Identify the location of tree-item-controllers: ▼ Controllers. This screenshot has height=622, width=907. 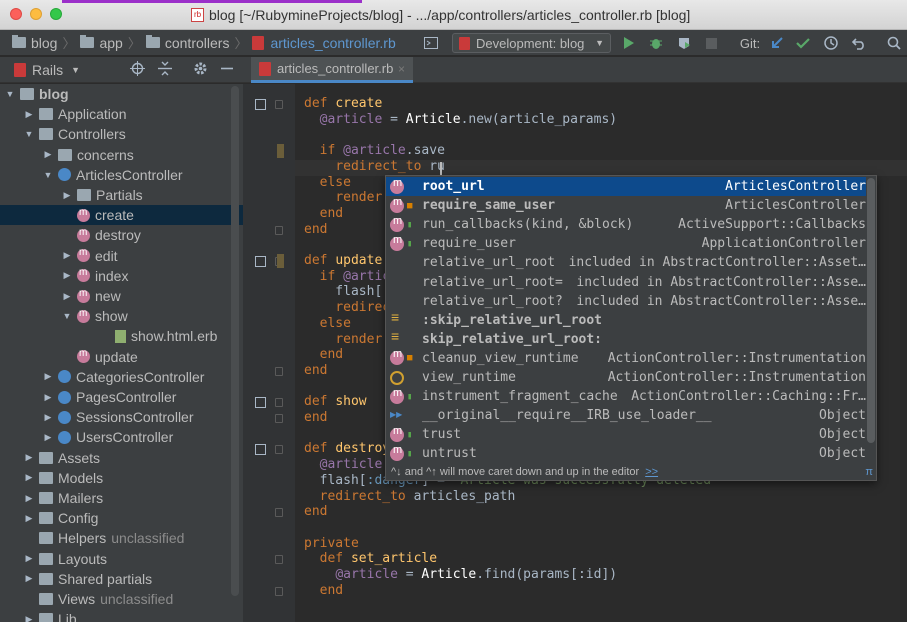
(121, 134).